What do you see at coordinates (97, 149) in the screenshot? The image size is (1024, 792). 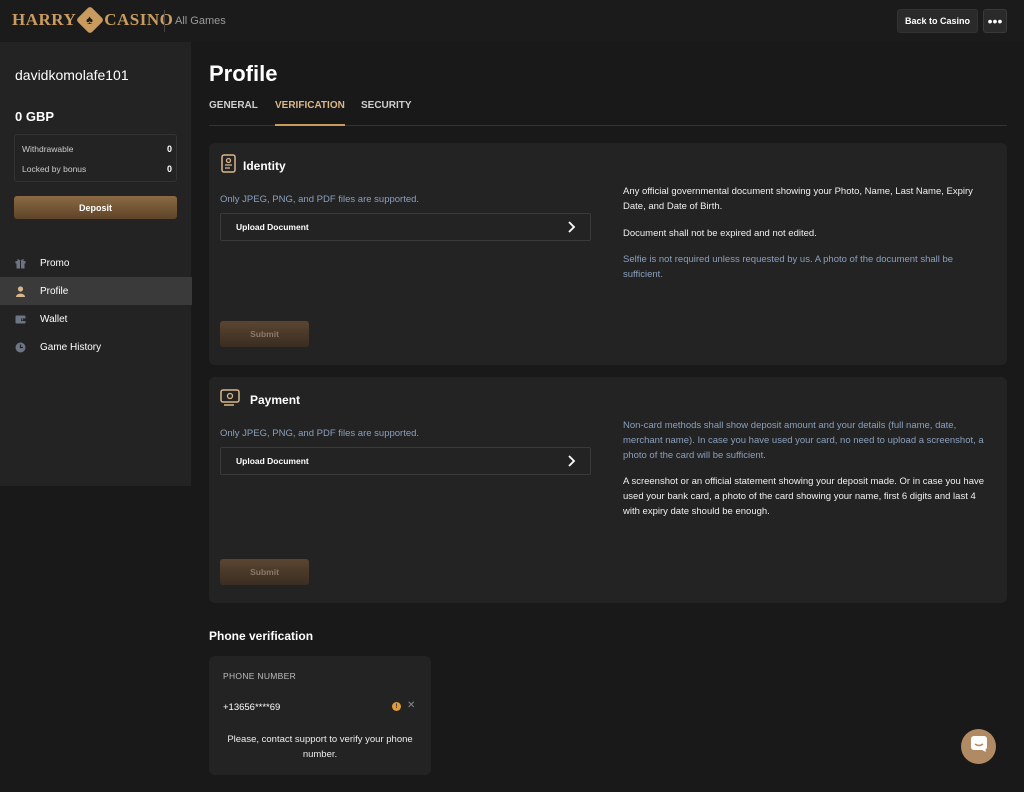 I see `withdrawable-row: Withdrawable 0` at bounding box center [97, 149].